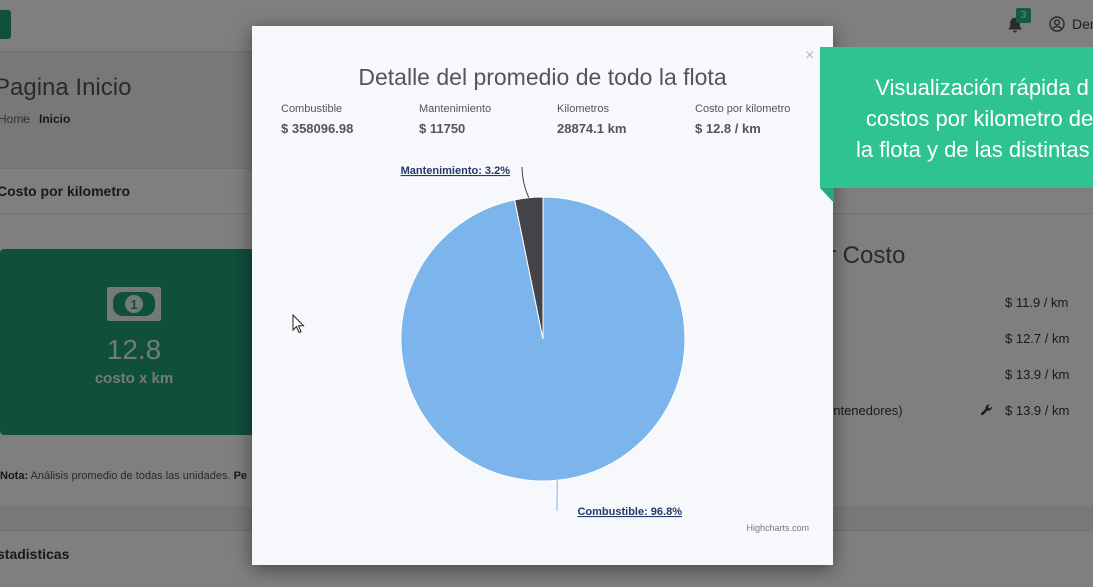 The width and height of the screenshot is (1093, 587). Describe the element at coordinates (298, 324) in the screenshot. I see `mouse-cursor-icon` at that location.